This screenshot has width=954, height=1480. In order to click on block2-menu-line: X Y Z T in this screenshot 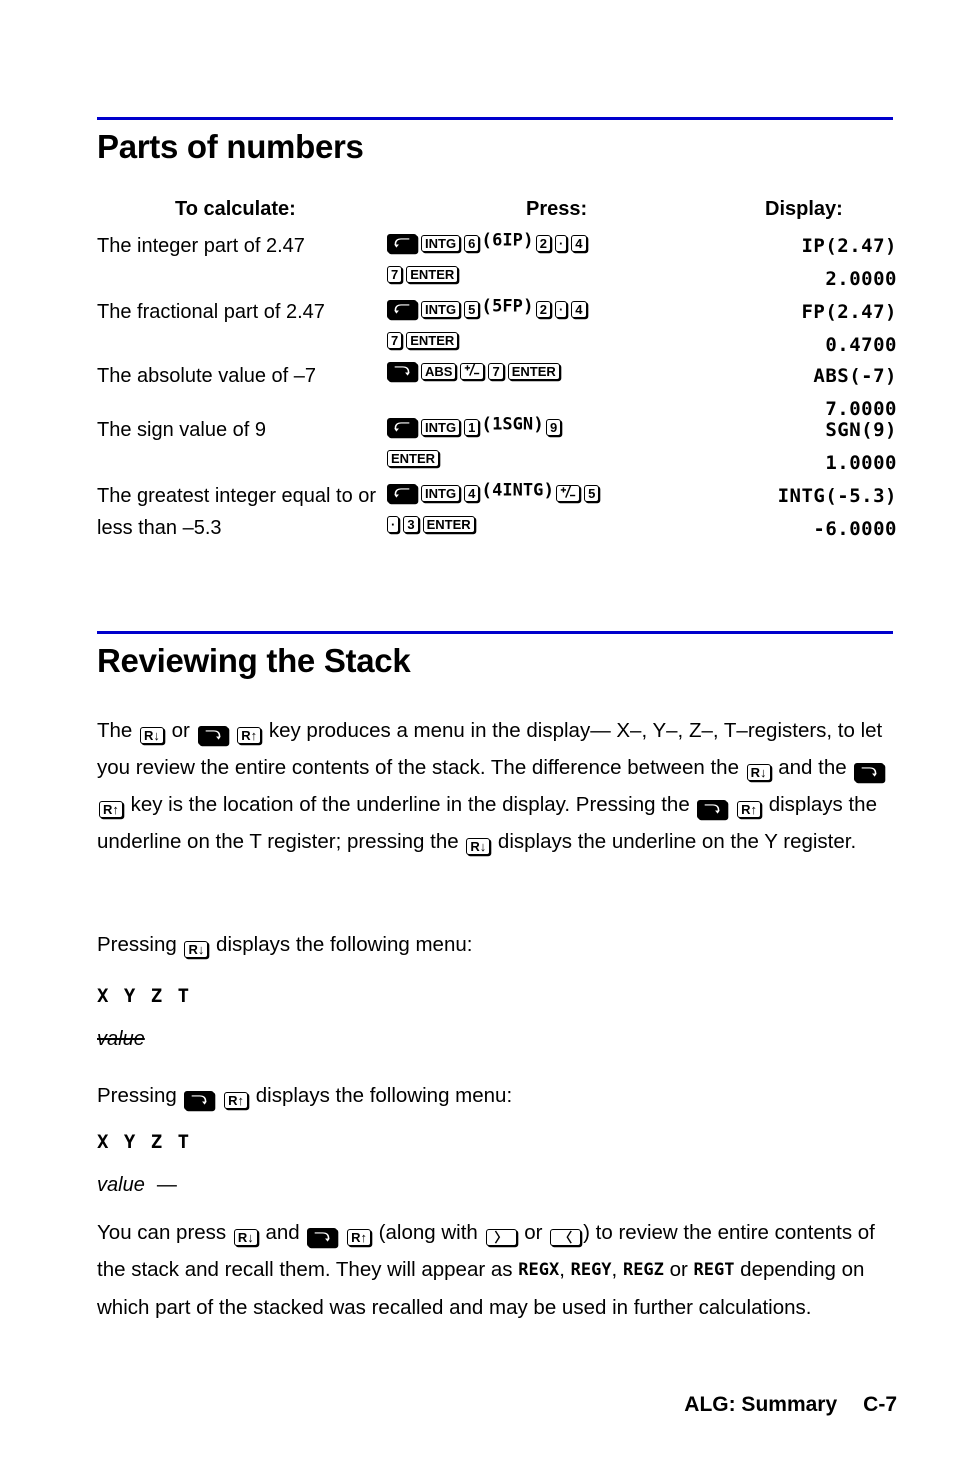, I will do `click(144, 1142)`.